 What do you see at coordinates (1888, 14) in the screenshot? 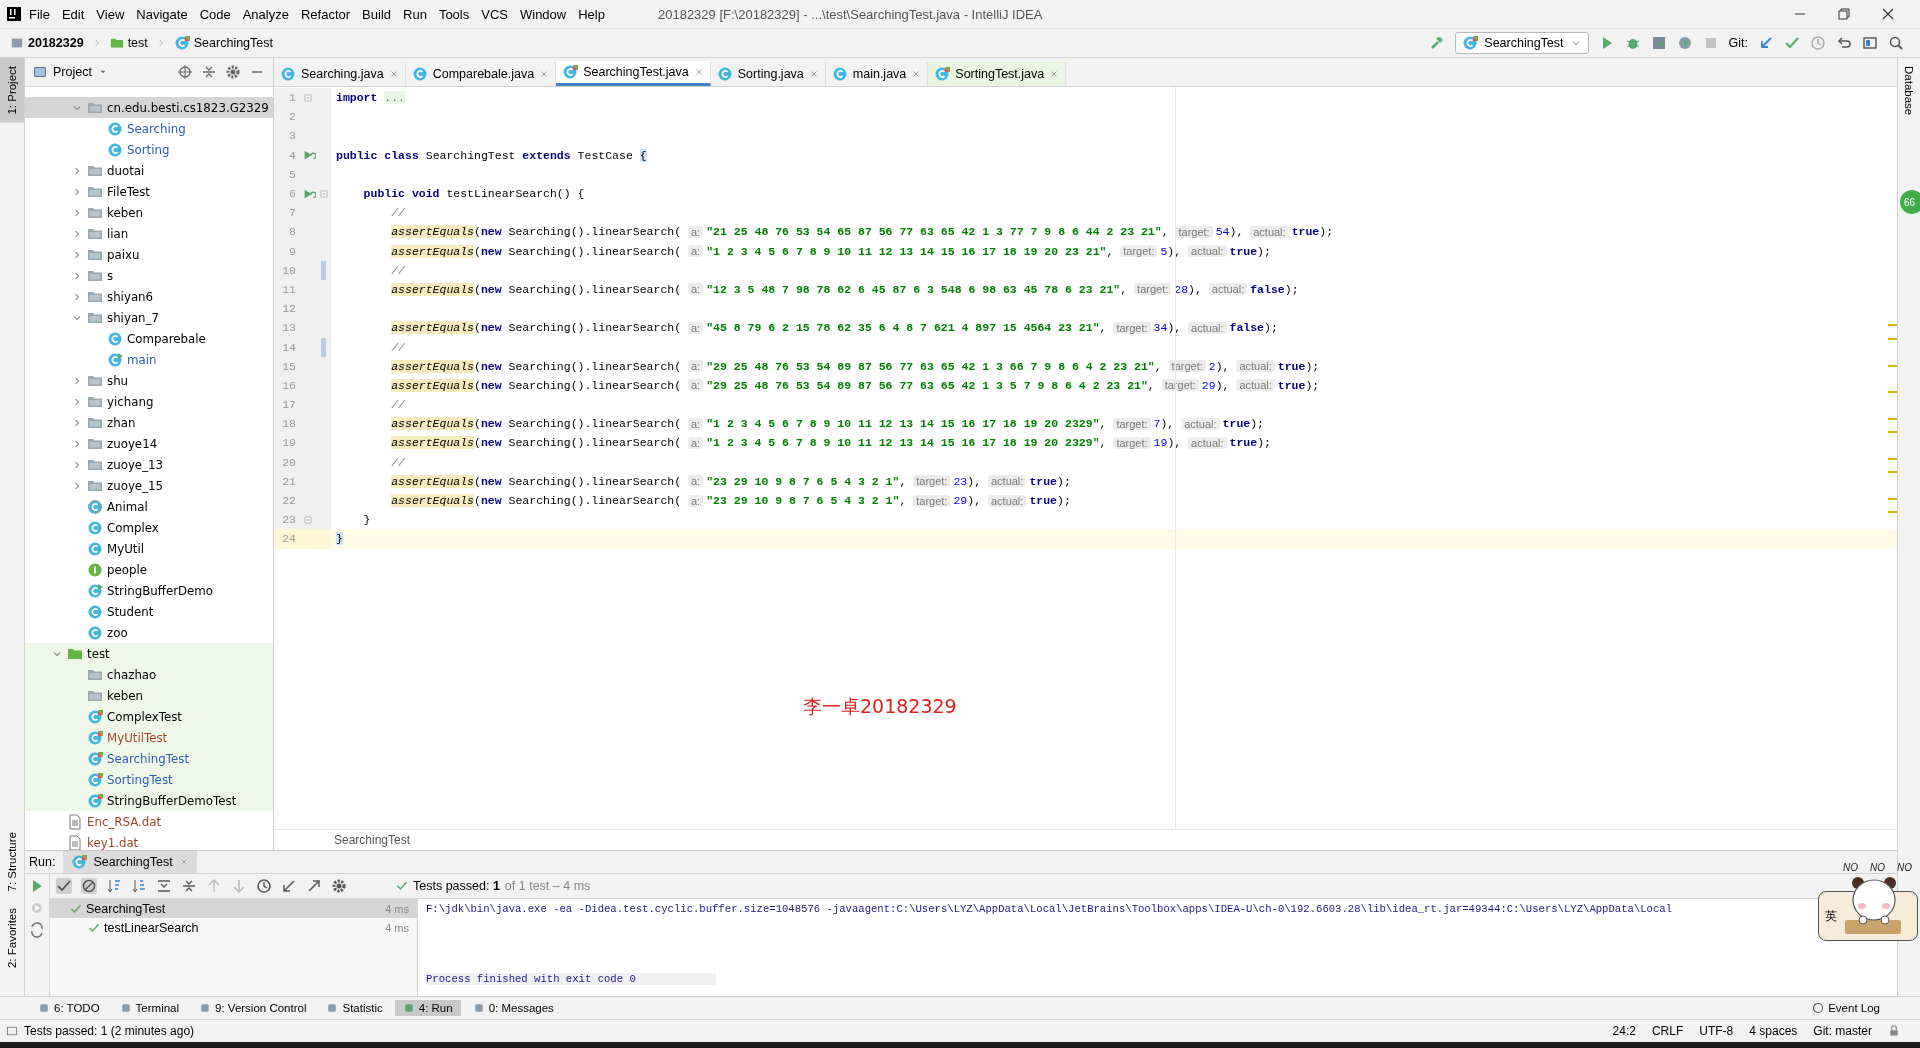
I see `close-icon` at bounding box center [1888, 14].